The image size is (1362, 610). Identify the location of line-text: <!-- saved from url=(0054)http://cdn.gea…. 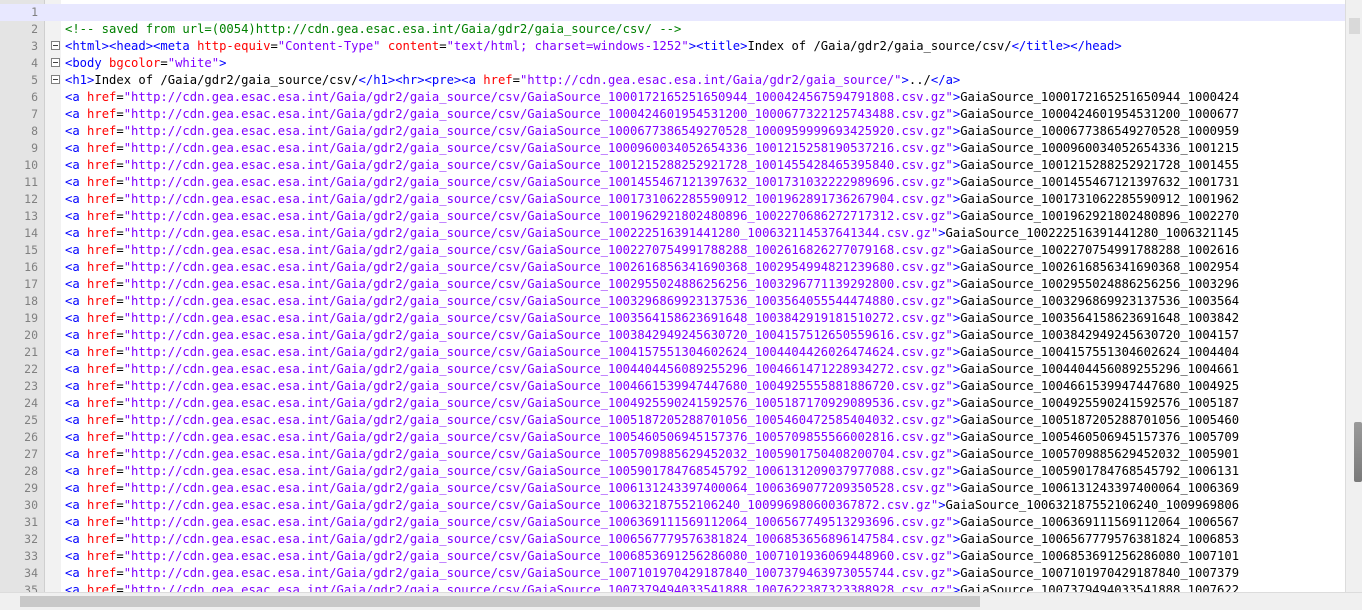
(373, 29).